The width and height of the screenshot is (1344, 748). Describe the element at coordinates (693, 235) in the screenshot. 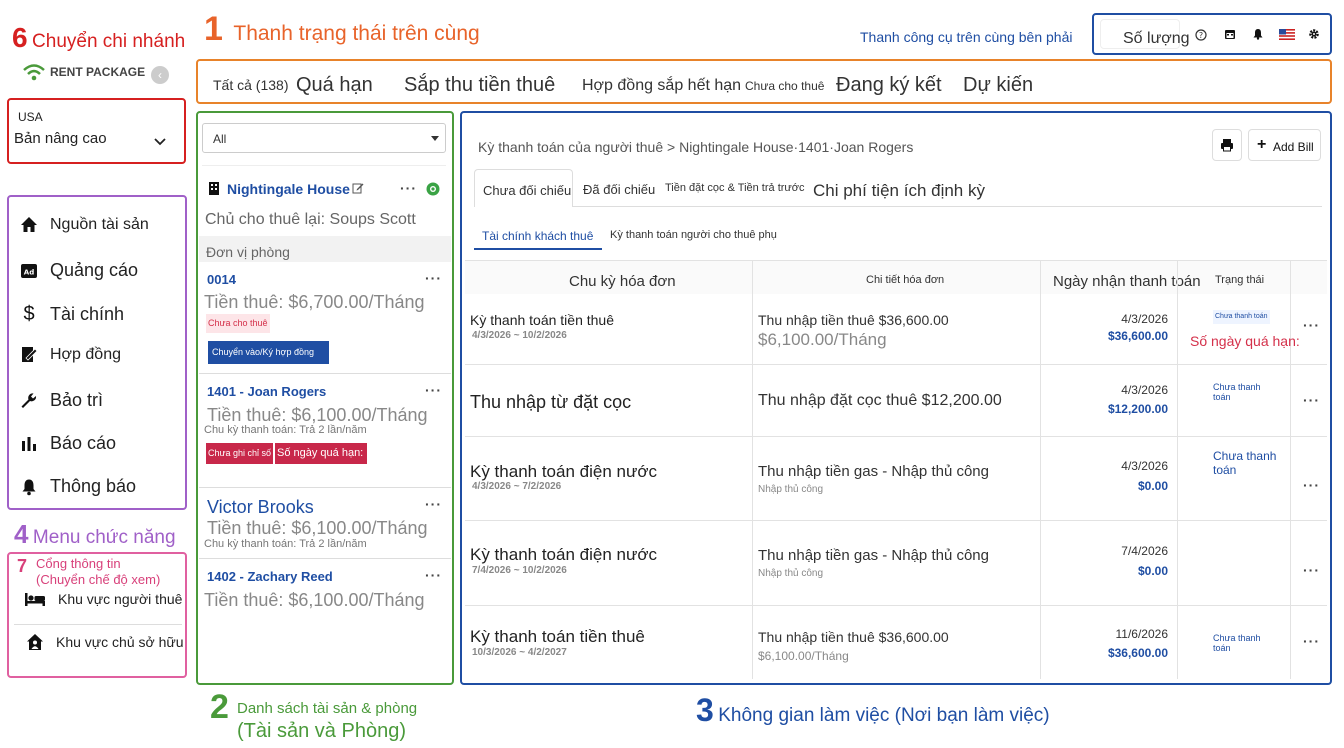

I see `subtab-sublandlord: Kỳ thanh toán người cho thuê phụ` at that location.